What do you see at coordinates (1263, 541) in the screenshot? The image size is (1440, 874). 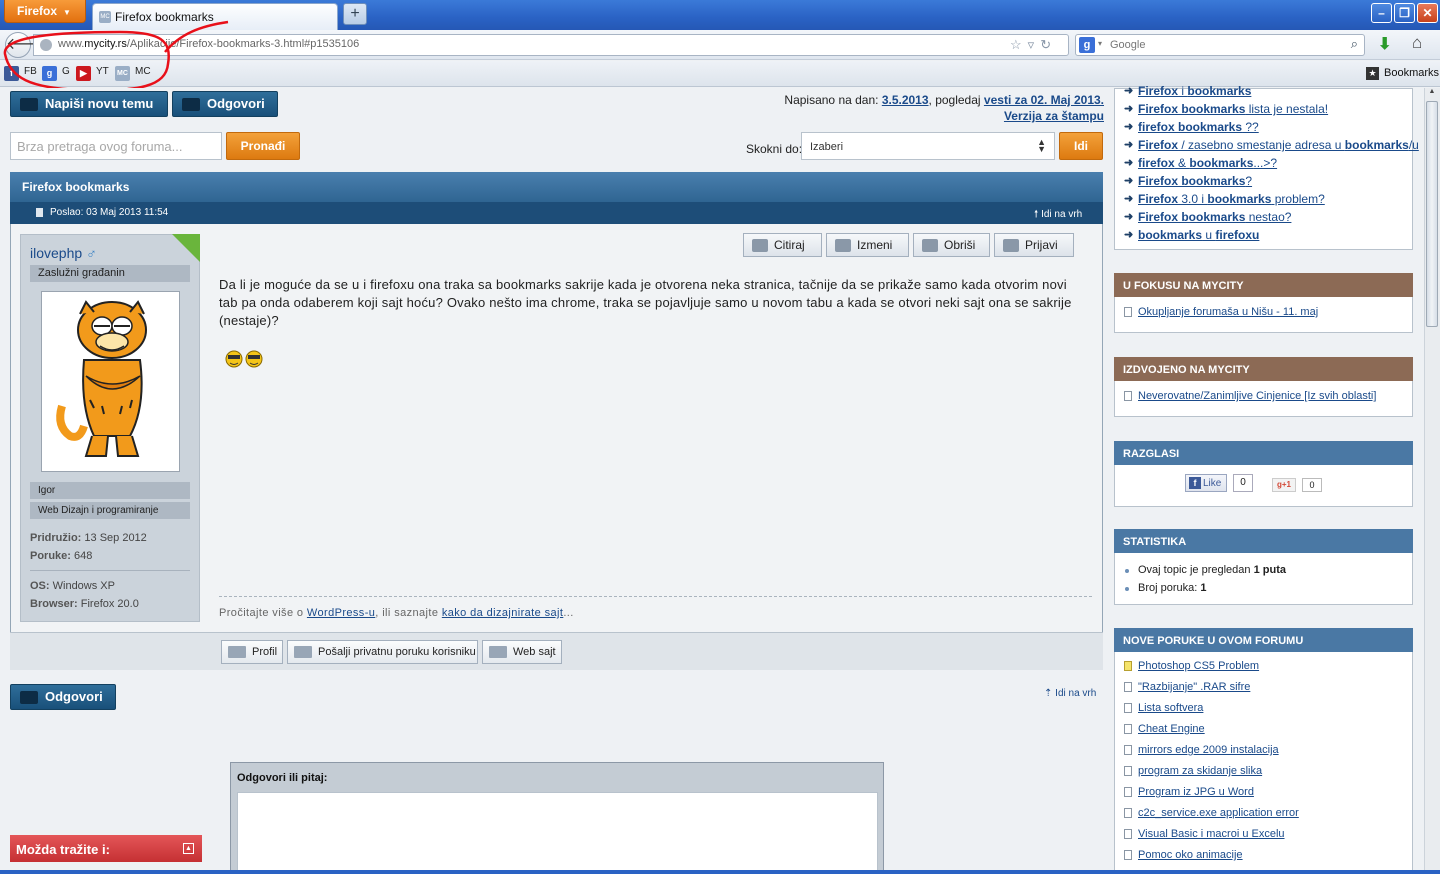 I see `stats-title: STATISTIKA` at bounding box center [1263, 541].